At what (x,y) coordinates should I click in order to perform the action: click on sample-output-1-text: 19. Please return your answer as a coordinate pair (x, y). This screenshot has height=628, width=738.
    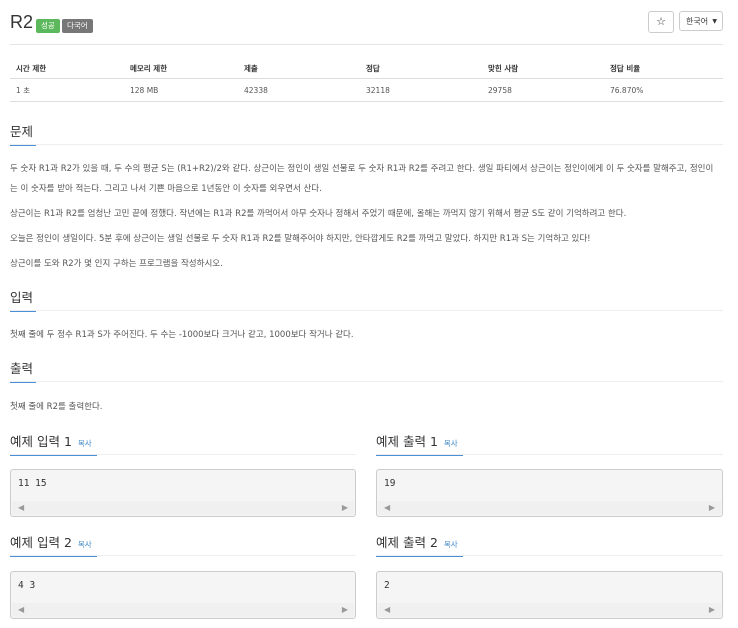
    Looking at the image, I should click on (390, 483).